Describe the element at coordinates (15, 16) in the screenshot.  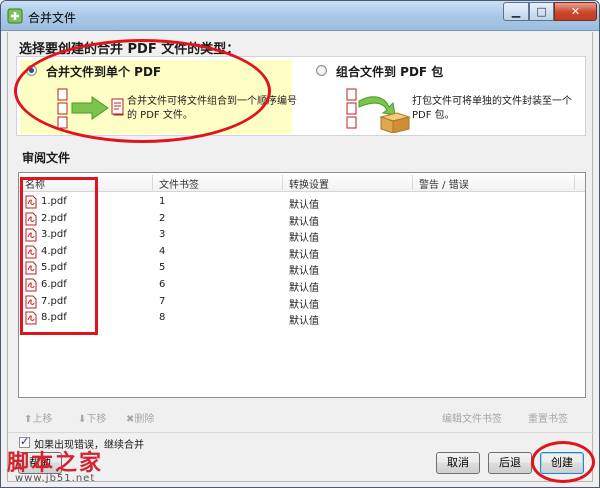
I see `merge-app-icon` at that location.